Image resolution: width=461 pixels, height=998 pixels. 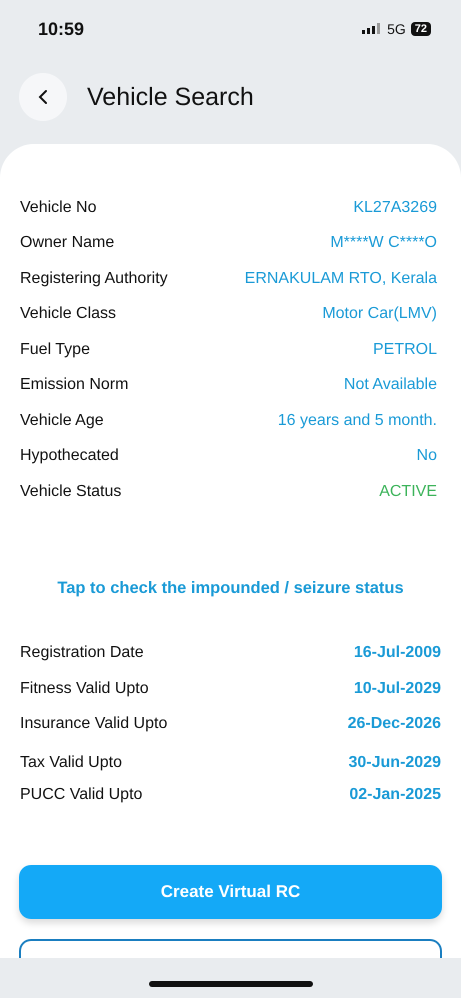 I want to click on field-value: KL27A3269, so click(x=395, y=207).